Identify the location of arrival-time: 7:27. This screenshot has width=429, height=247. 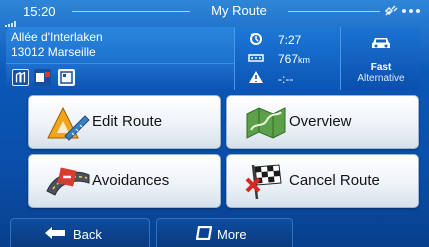
(290, 40).